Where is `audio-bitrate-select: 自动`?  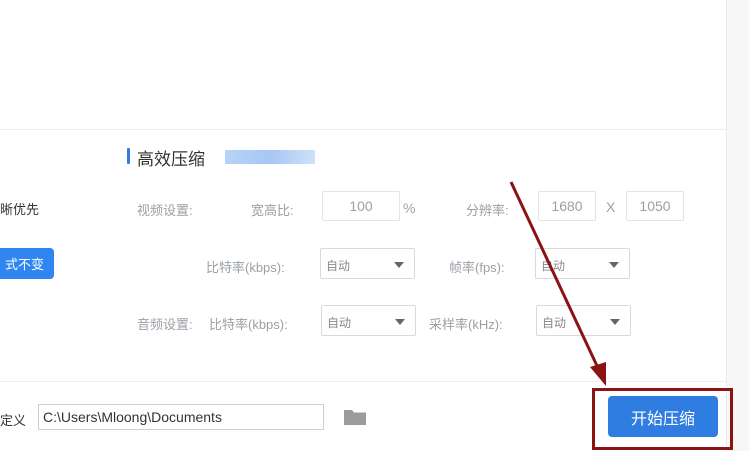
audio-bitrate-select: 自动 is located at coordinates (368, 320).